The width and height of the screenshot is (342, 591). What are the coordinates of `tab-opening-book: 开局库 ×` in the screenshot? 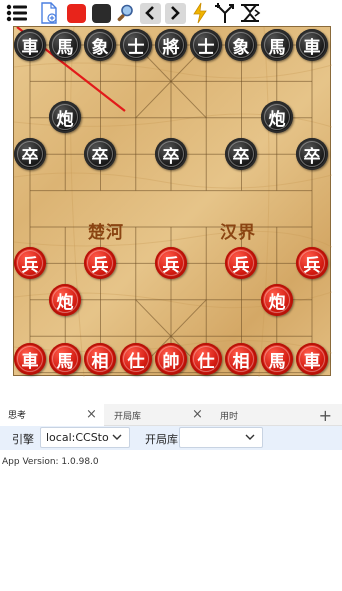 It's located at (159, 415).